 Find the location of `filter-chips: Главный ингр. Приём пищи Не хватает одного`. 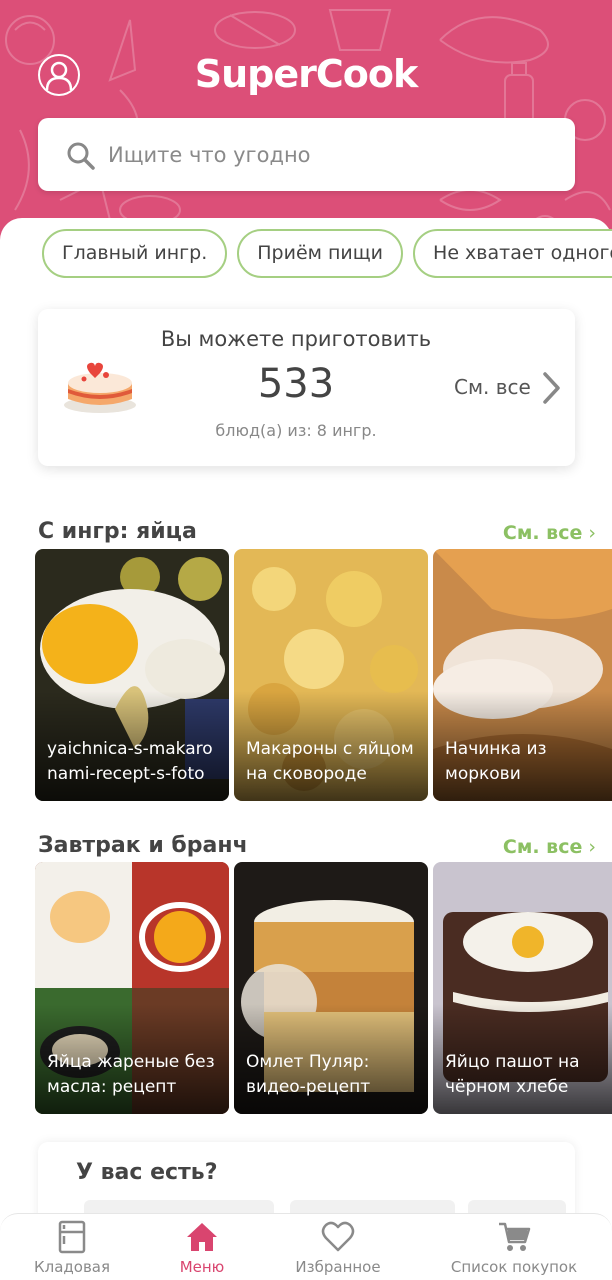

filter-chips: Главный ингр. Приём пищи Не хватает одного is located at coordinates (327, 253).